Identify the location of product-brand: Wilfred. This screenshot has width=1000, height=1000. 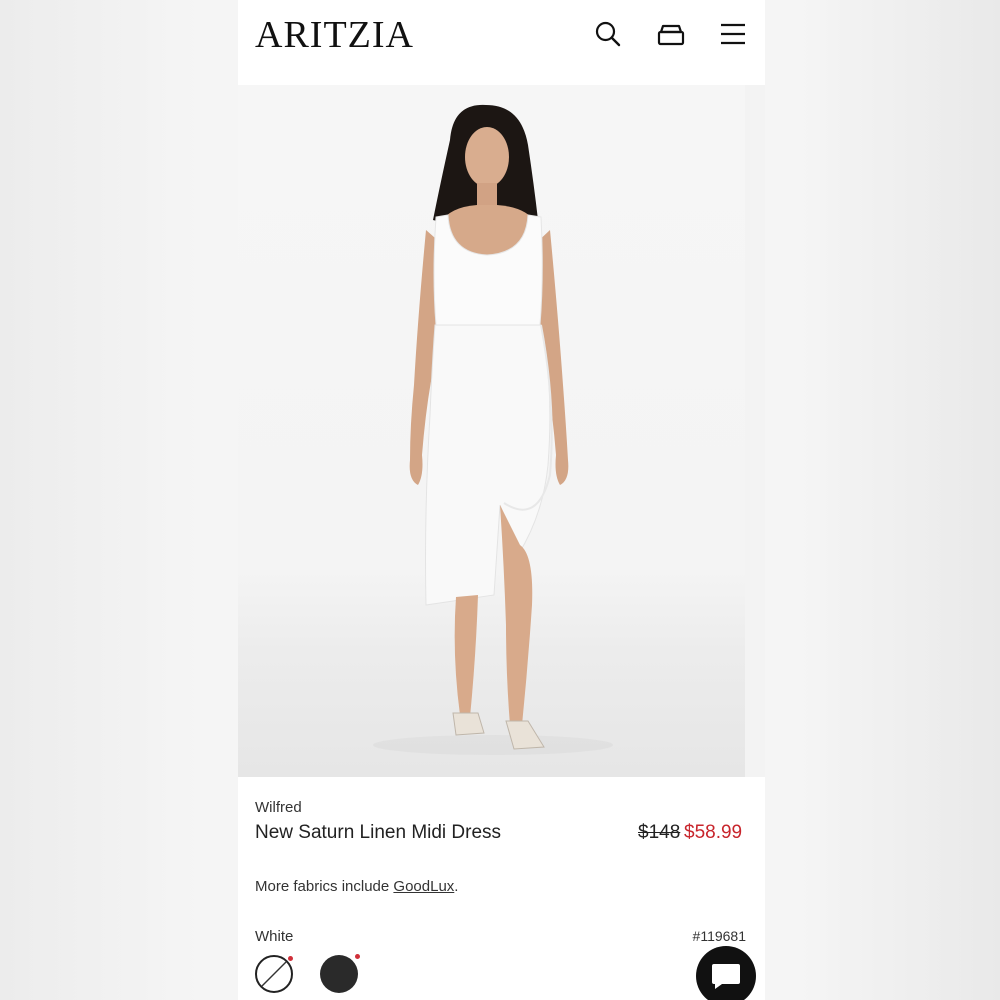
(278, 807).